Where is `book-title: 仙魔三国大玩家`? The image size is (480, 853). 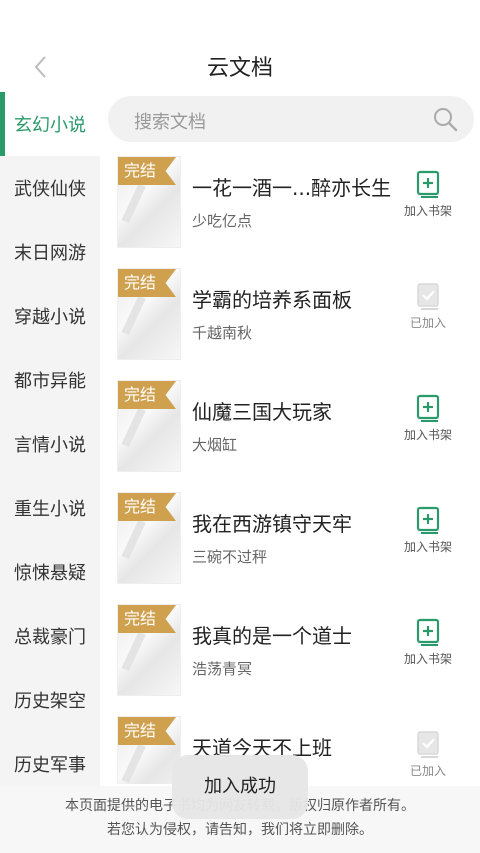 book-title: 仙魔三国大玩家 is located at coordinates (262, 412).